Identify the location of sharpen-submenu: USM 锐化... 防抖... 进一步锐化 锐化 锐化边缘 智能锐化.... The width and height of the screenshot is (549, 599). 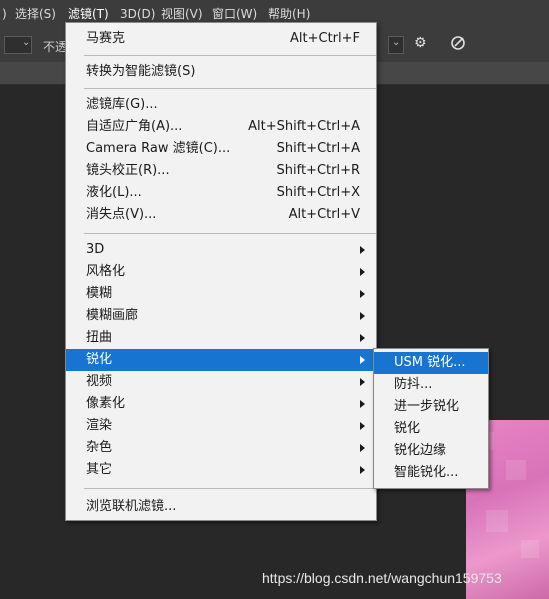
(431, 418).